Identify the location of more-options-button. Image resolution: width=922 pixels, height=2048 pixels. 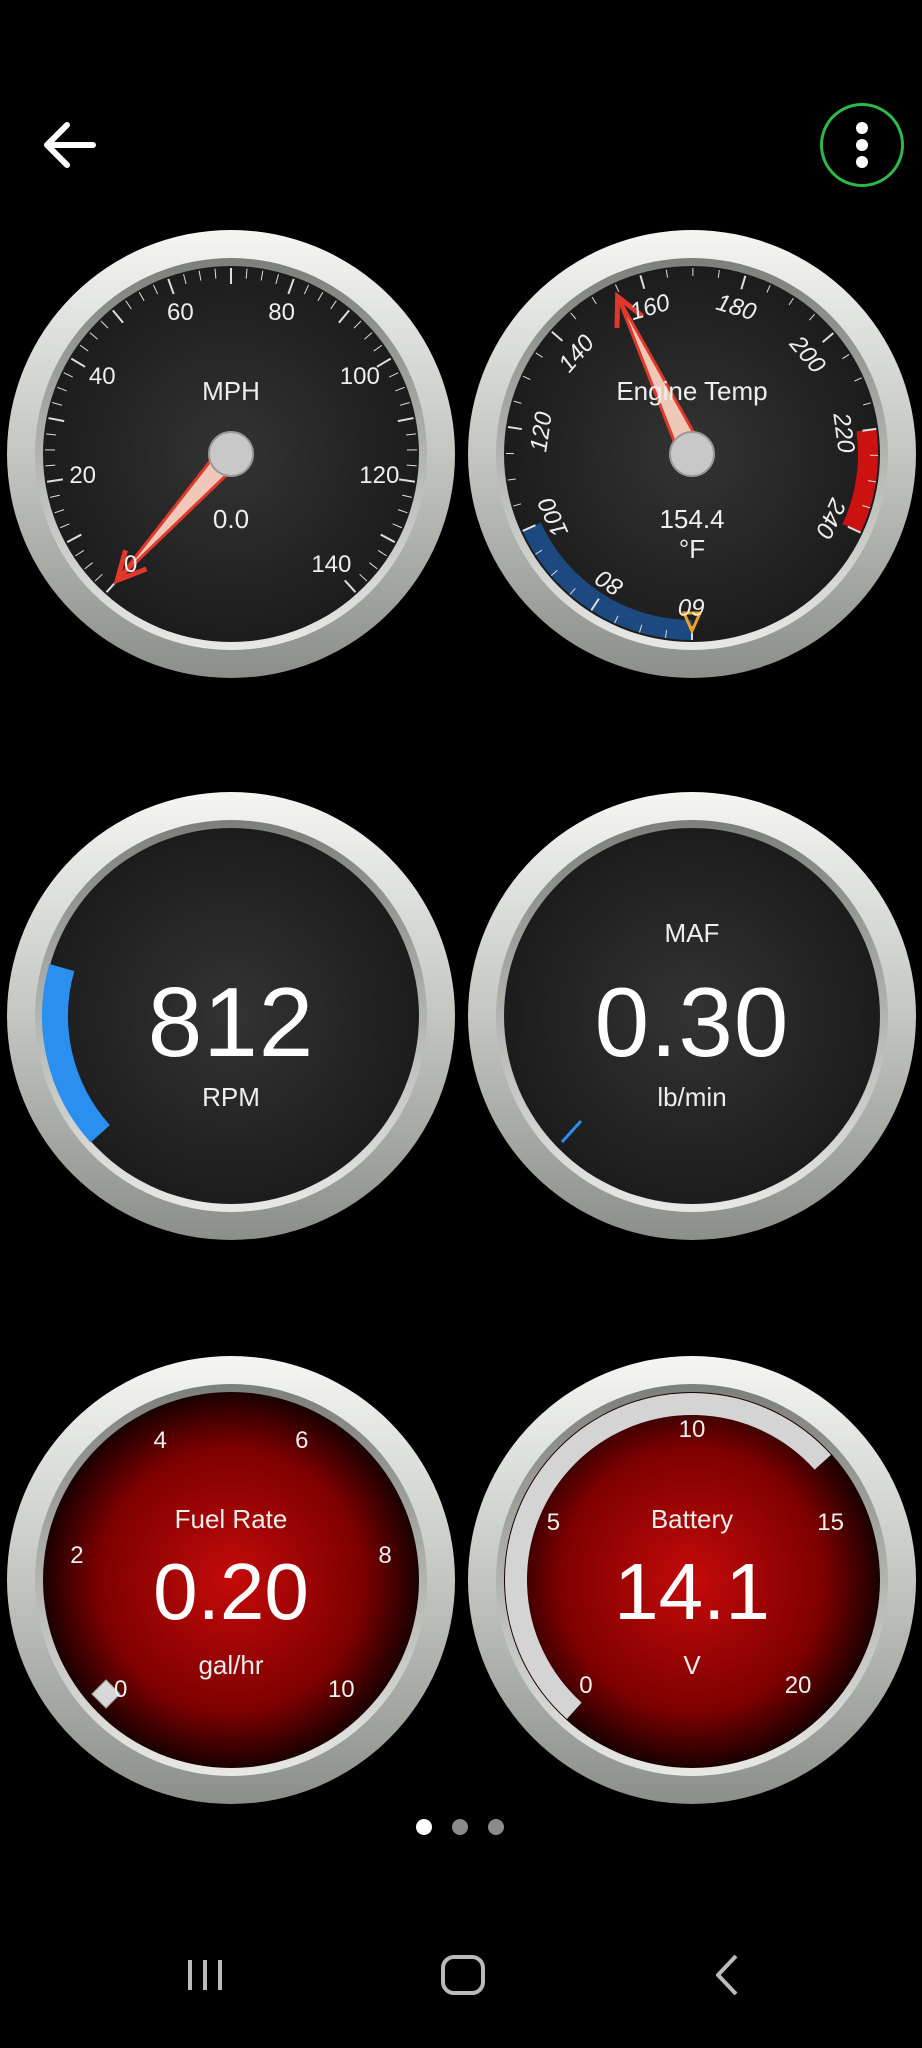
(862, 145).